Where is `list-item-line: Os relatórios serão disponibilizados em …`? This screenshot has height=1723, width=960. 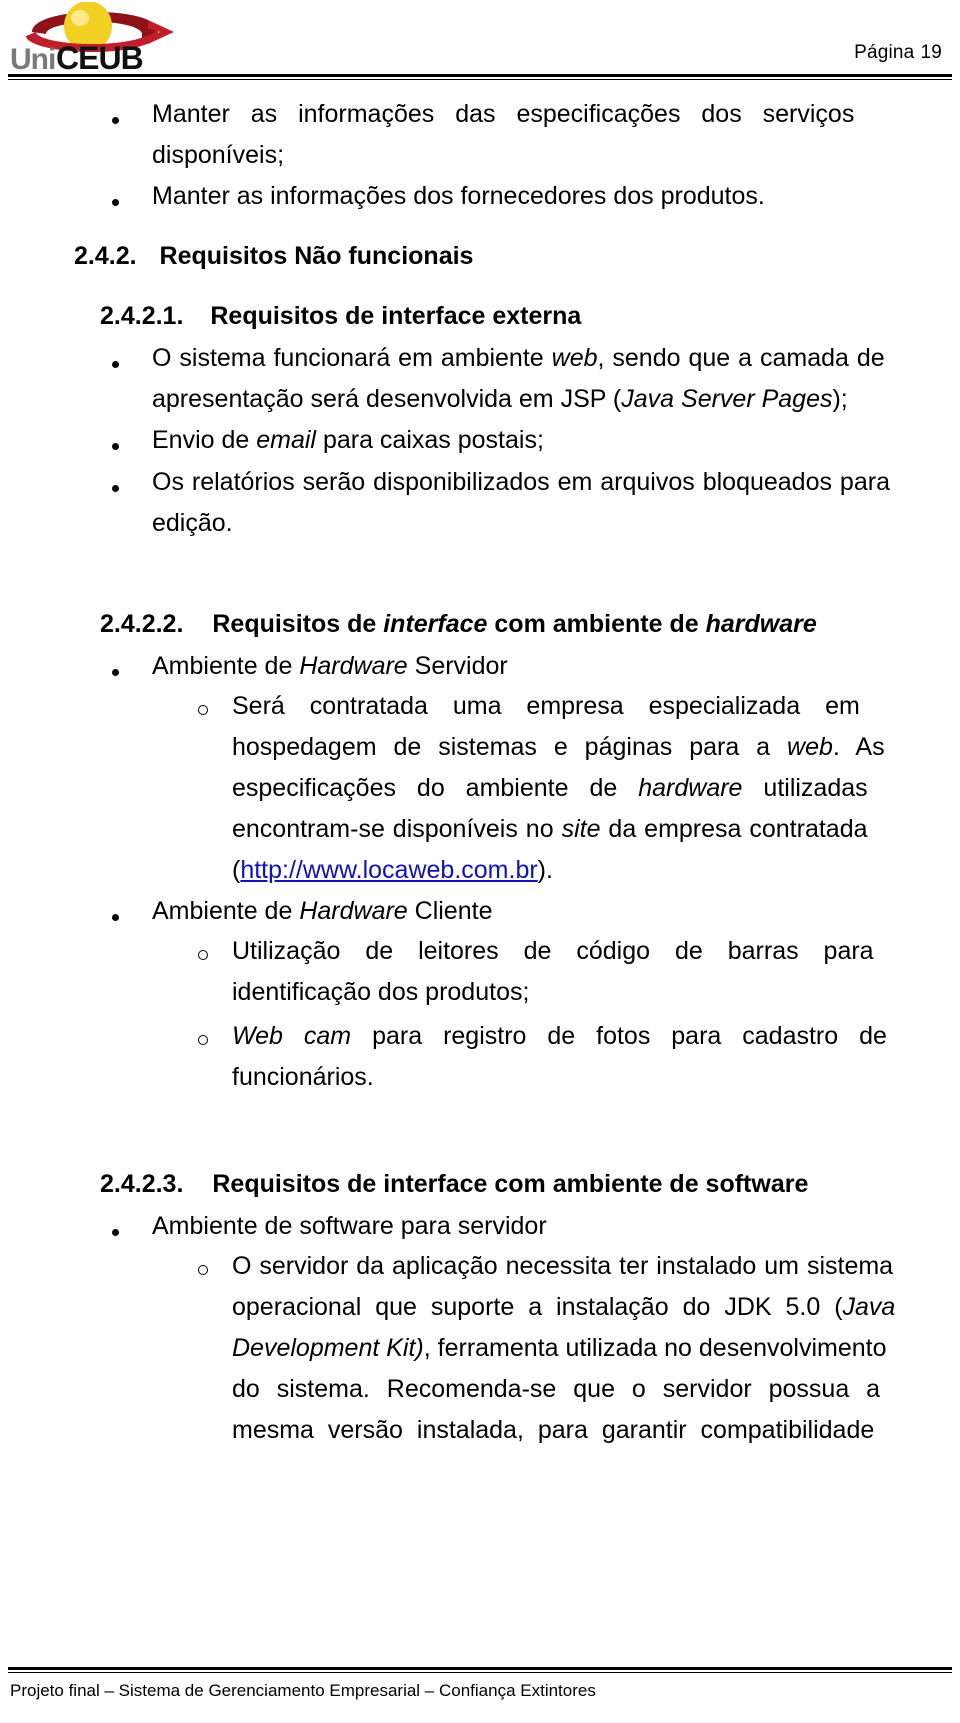 list-item-line: Os relatórios serão disponibilizados em … is located at coordinates (521, 482).